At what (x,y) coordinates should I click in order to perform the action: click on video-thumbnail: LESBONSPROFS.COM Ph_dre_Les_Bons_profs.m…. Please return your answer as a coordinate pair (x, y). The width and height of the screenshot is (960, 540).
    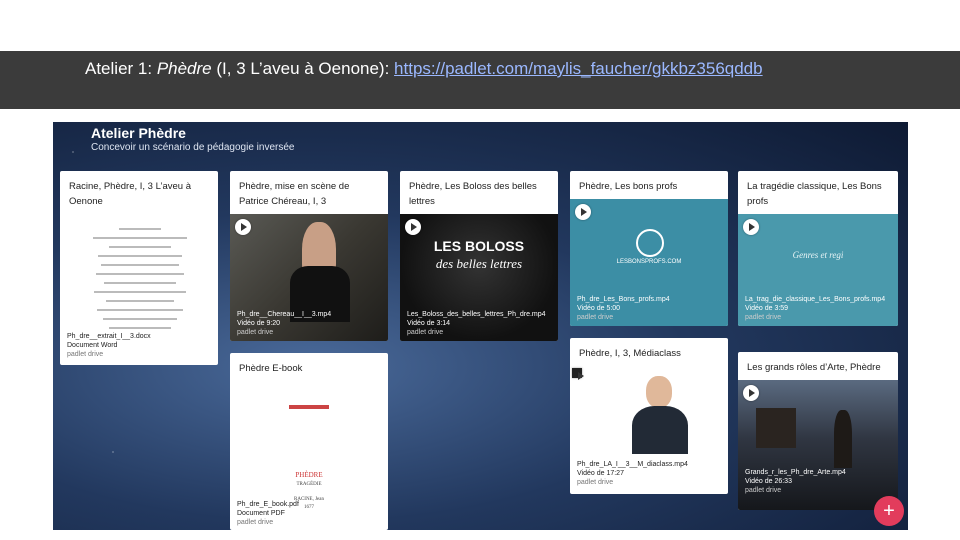
    Looking at the image, I should click on (649, 262).